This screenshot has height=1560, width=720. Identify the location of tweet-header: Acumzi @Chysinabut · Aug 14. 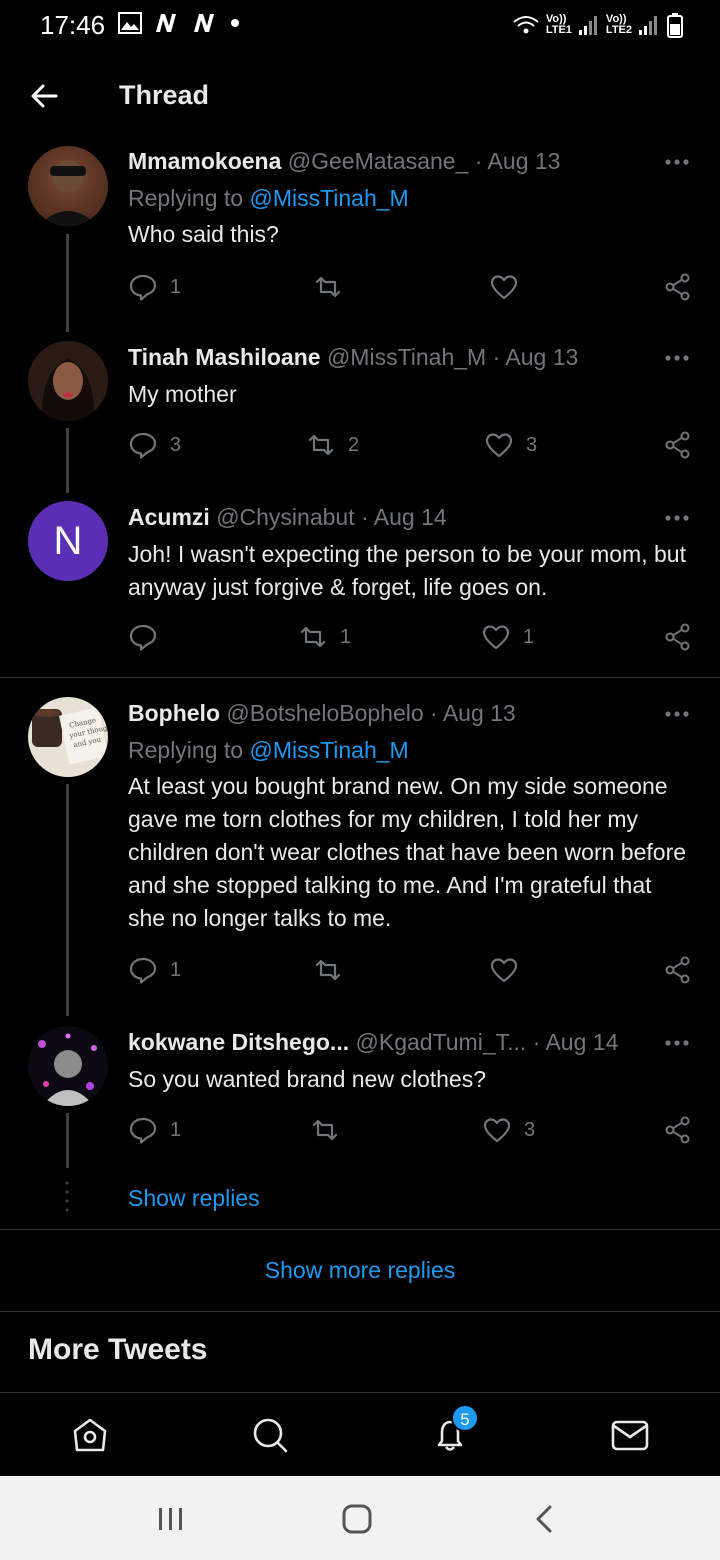
(287, 517).